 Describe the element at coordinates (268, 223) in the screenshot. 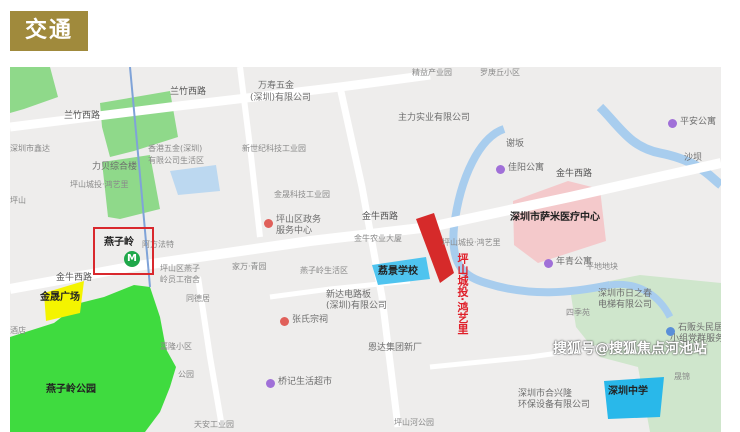

I see `government-pin-icon` at that location.